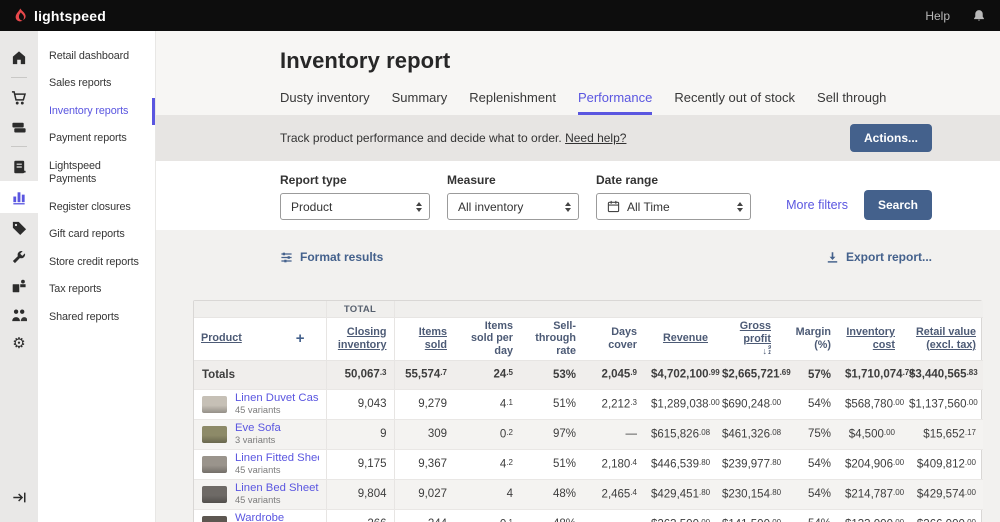 This screenshot has height=522, width=1000. I want to click on tab-sell-through: Sell through, so click(851, 102).